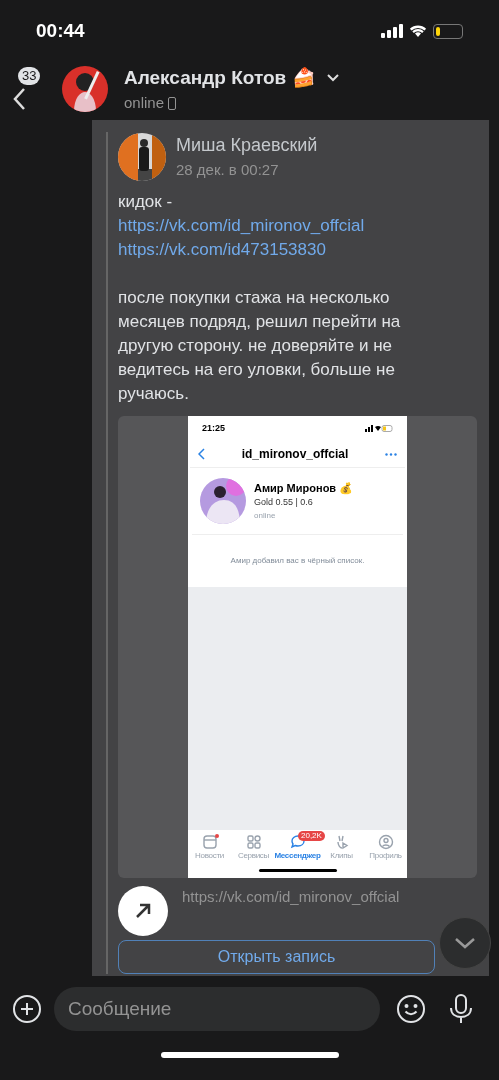  I want to click on blacklist-notice: Амир добавил вас в чёрный список., so click(297, 560).